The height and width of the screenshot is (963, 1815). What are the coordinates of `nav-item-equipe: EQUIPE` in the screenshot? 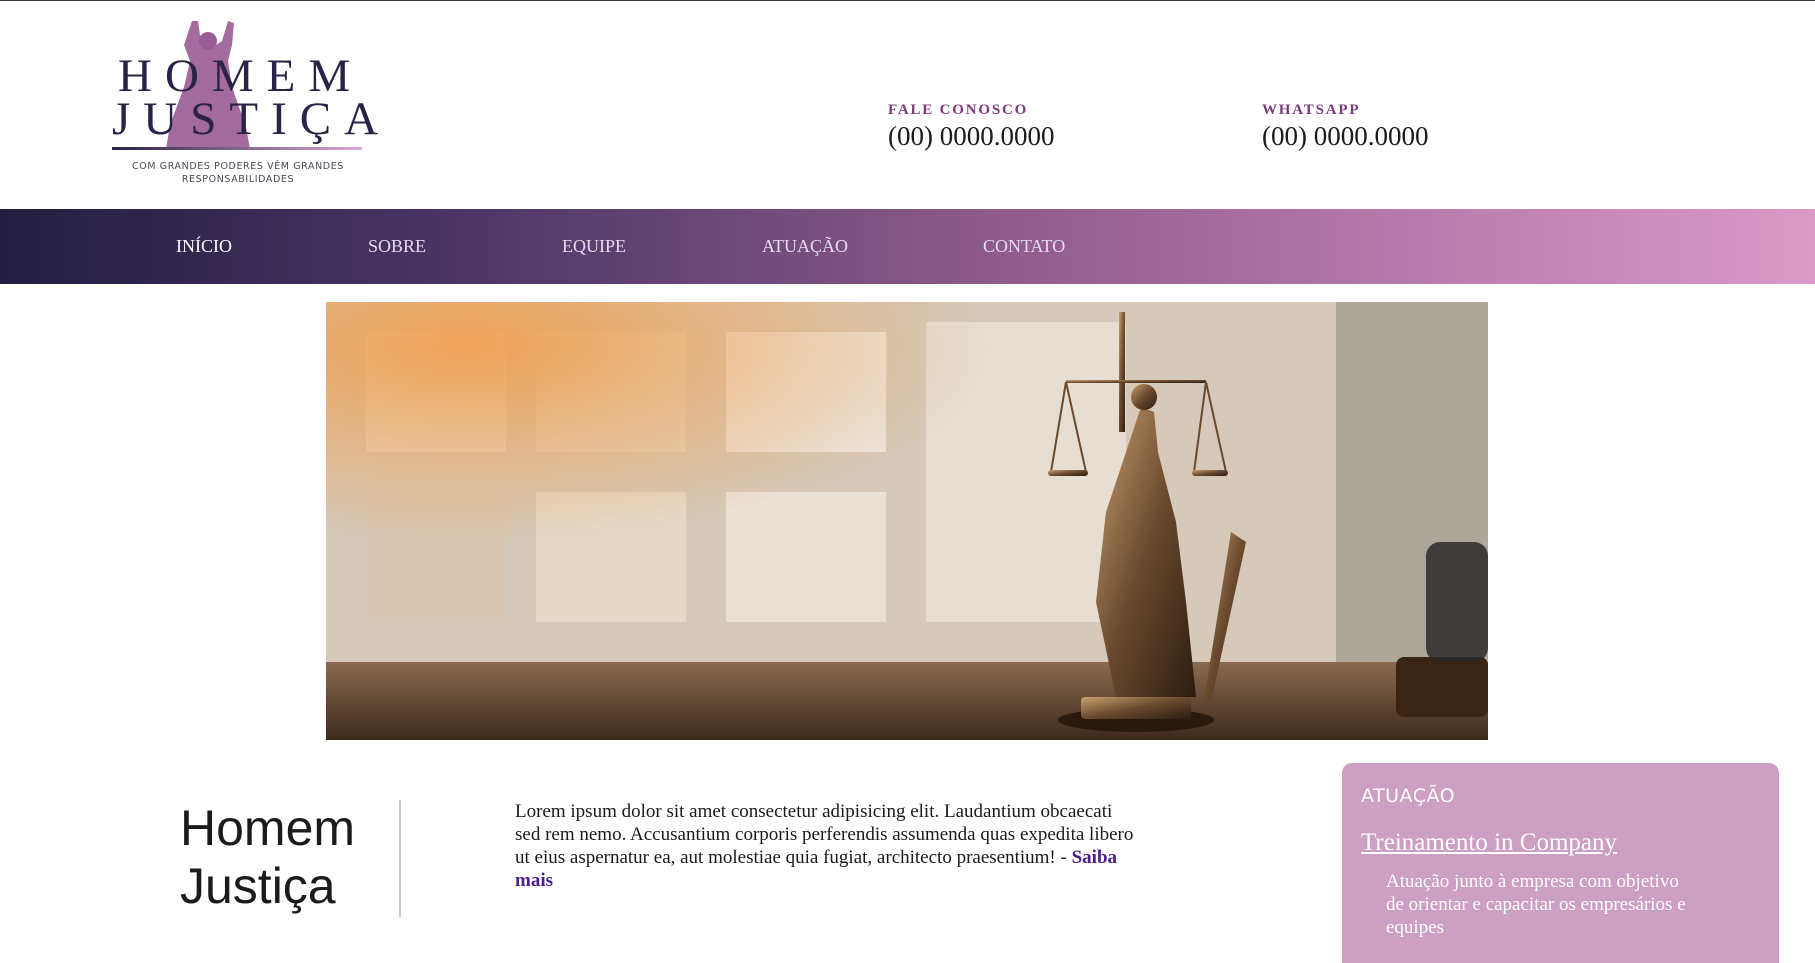 It's located at (594, 246).